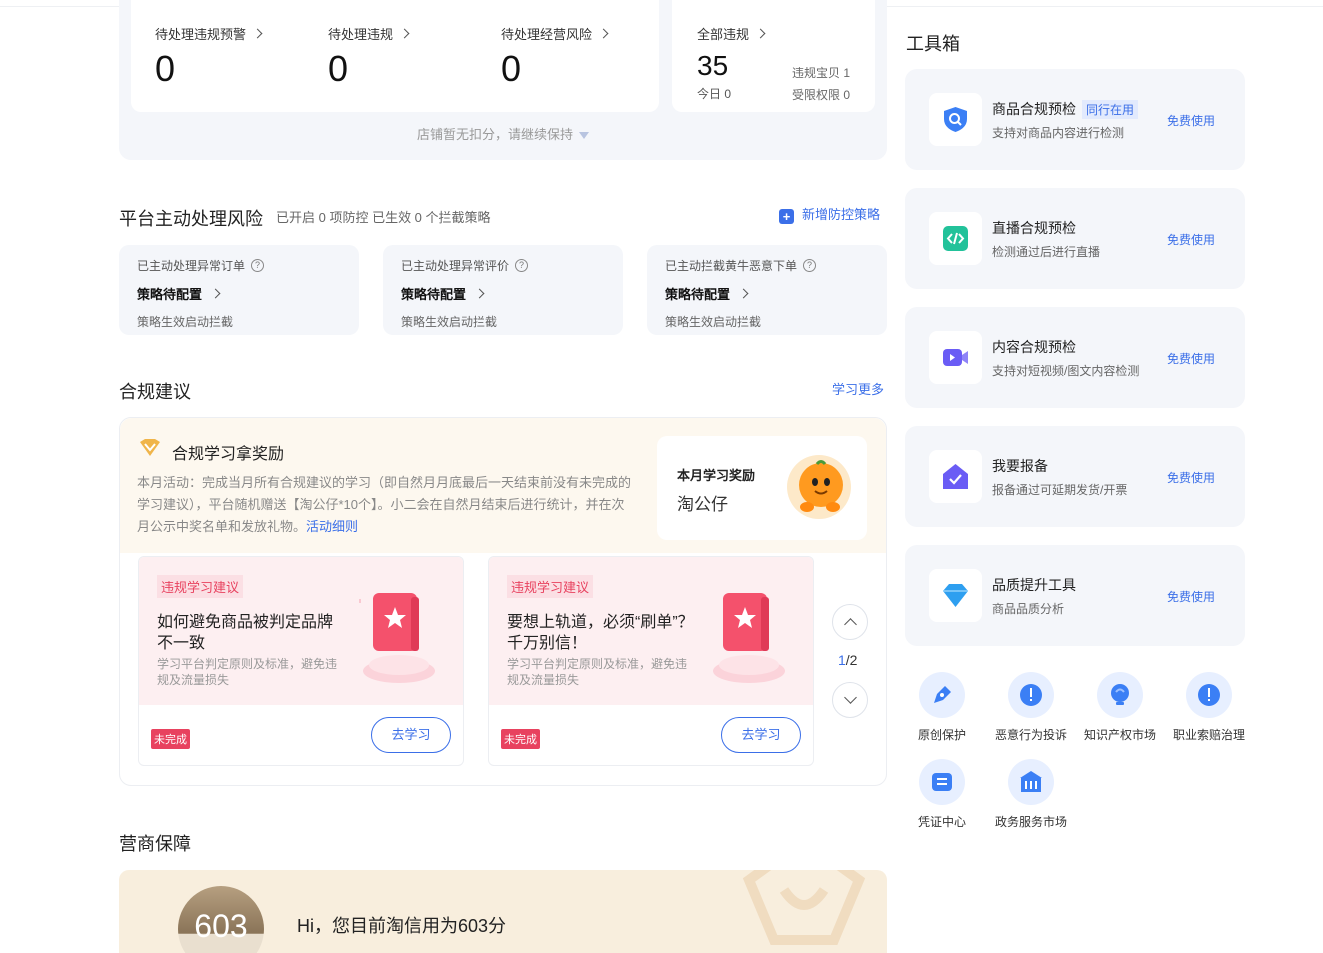 This screenshot has width=1323, height=953. What do you see at coordinates (829, 214) in the screenshot?
I see `add-strategy-link: + 新增防控策略` at bounding box center [829, 214].